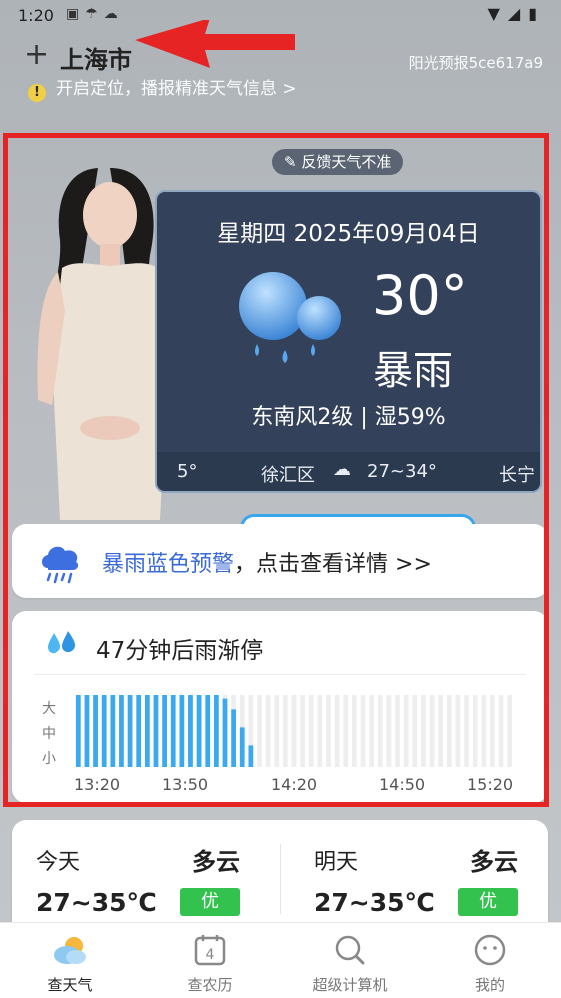 Image resolution: width=561 pixels, height=998 pixels. What do you see at coordinates (36, 15) in the screenshot?
I see `status-time: 1:20` at bounding box center [36, 15].